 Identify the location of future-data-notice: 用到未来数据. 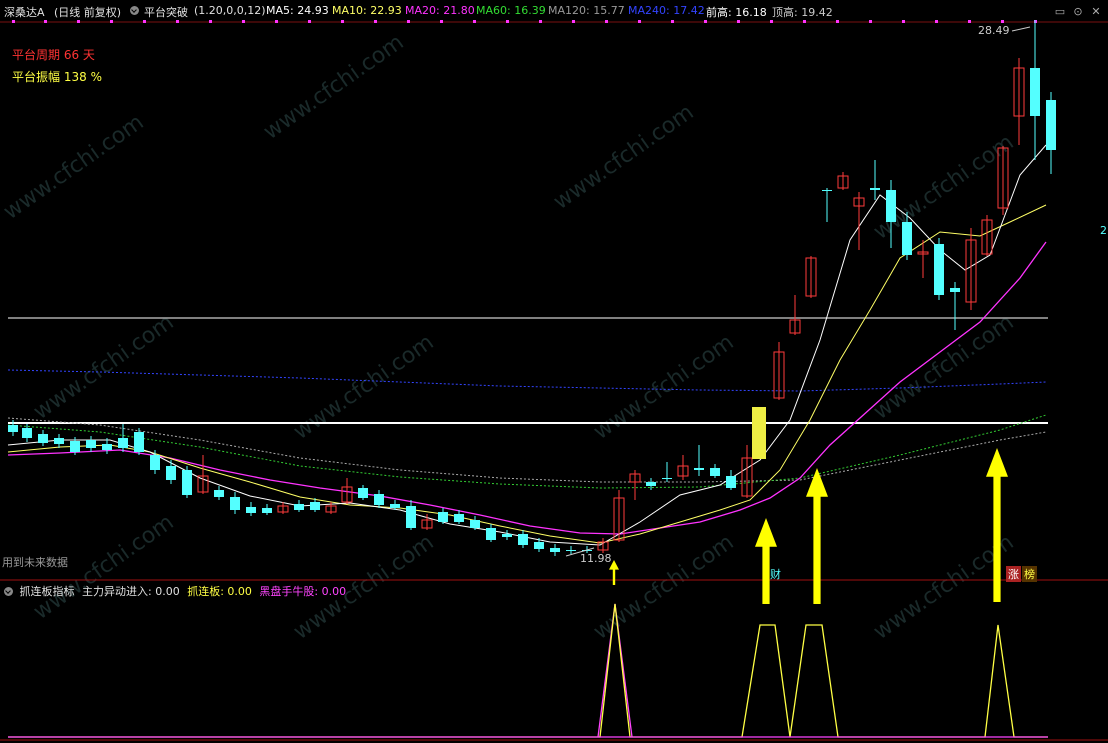
(35, 562).